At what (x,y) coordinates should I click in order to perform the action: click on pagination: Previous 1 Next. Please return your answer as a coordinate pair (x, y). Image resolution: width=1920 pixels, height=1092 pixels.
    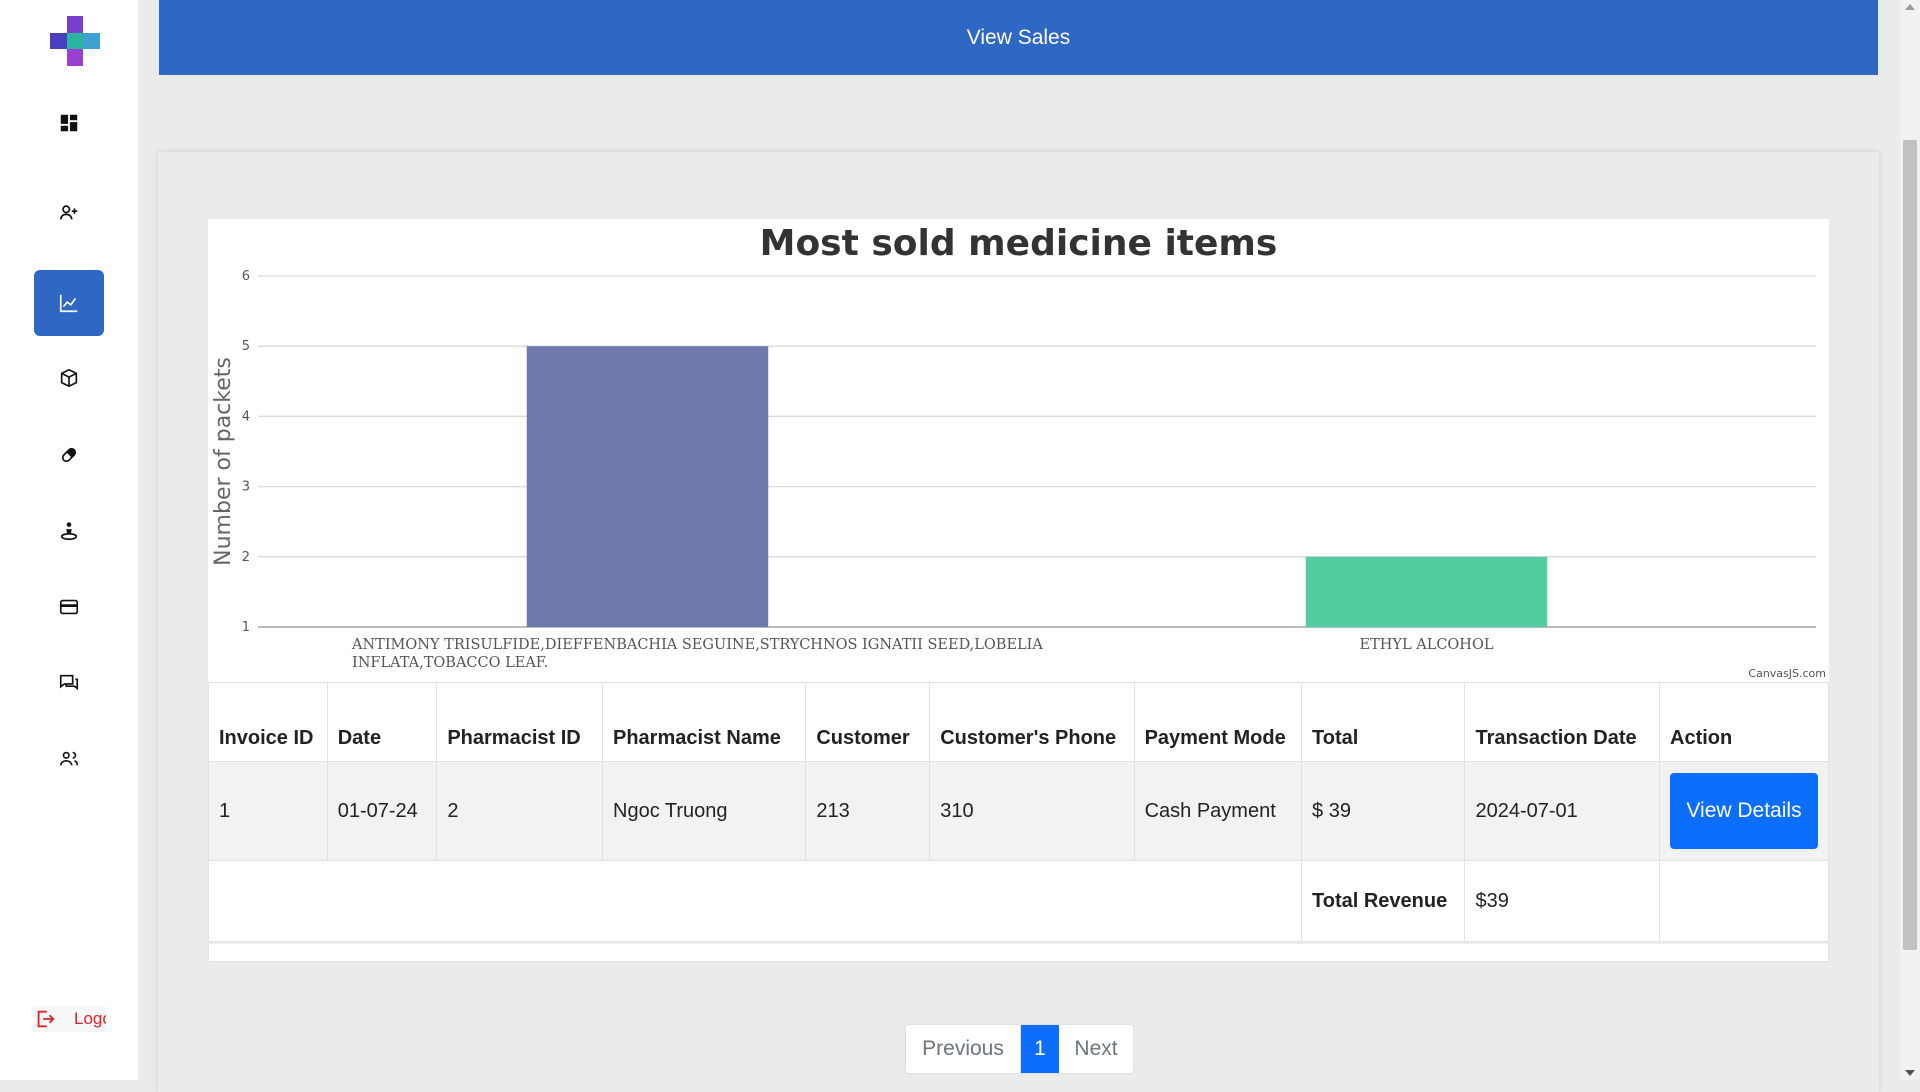
    Looking at the image, I should click on (1019, 1049).